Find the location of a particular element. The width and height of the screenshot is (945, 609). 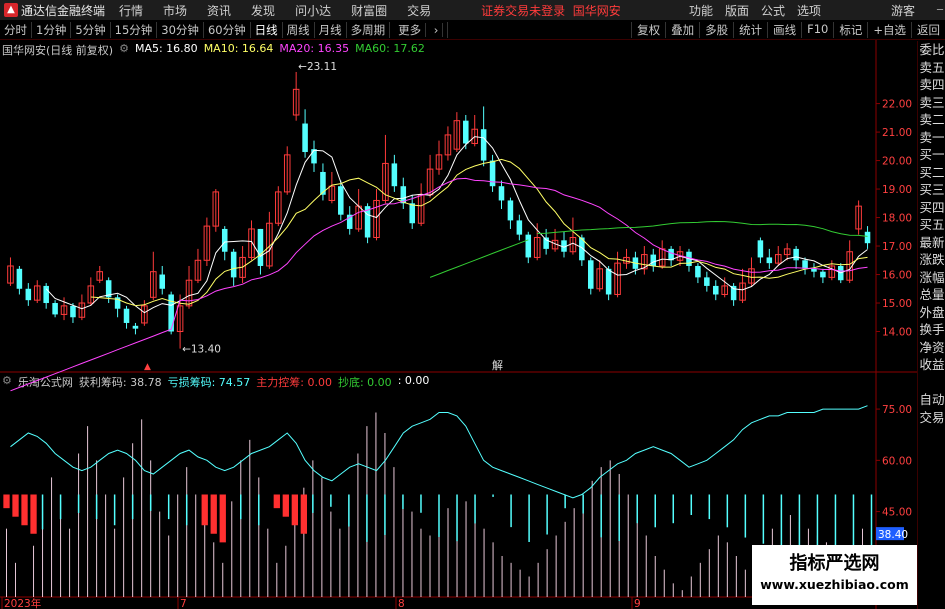

current-value-label: 38.40 is located at coordinates (893, 535).